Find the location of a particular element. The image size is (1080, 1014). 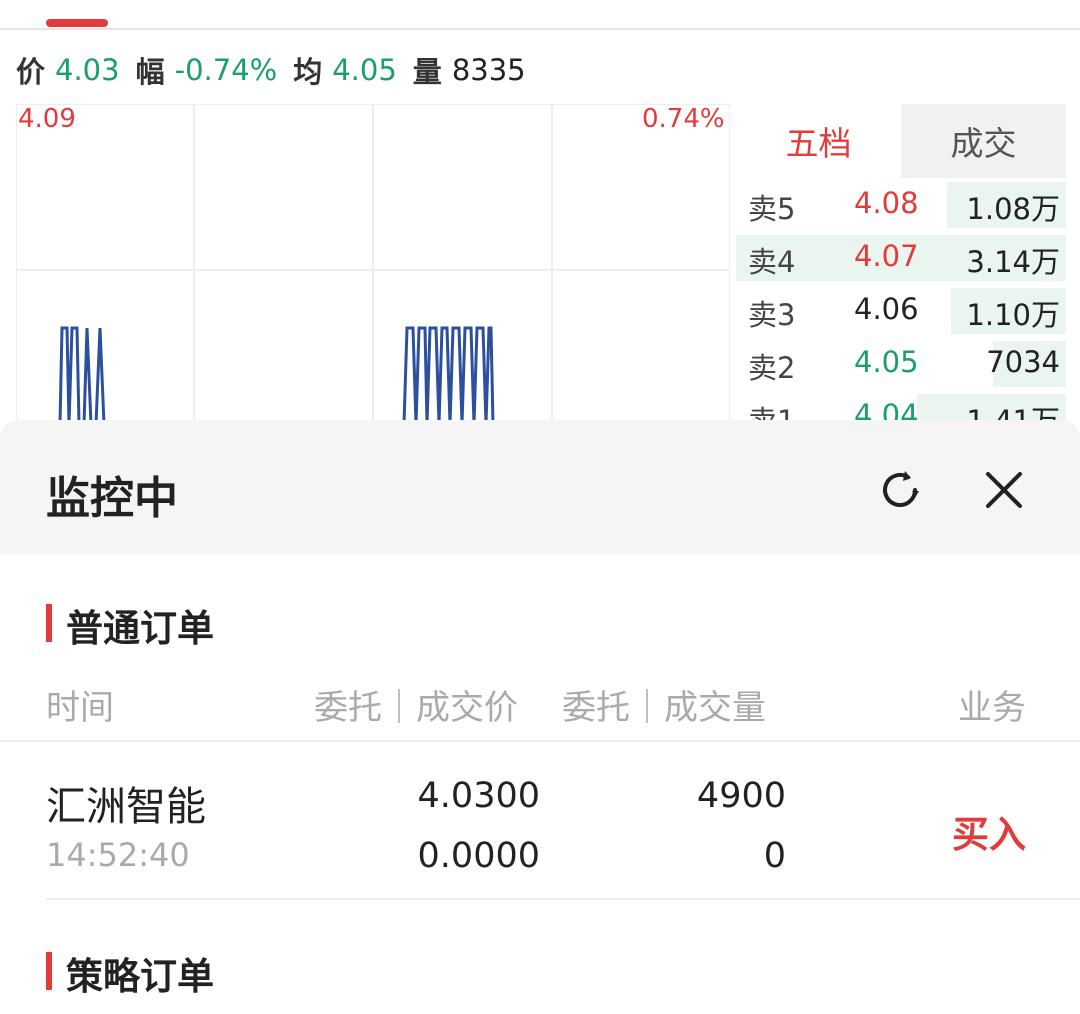

volume-value: 8335 is located at coordinates (488, 70).